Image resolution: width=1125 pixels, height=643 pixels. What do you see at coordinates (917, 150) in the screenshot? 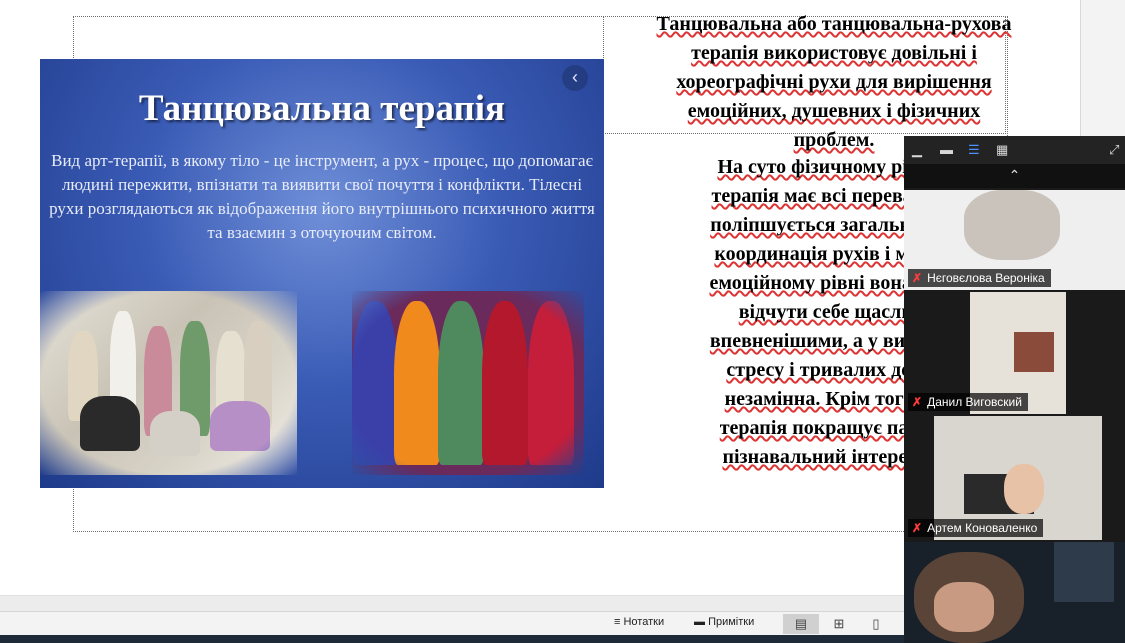
I see `minimize-icon: ▁` at bounding box center [917, 150].